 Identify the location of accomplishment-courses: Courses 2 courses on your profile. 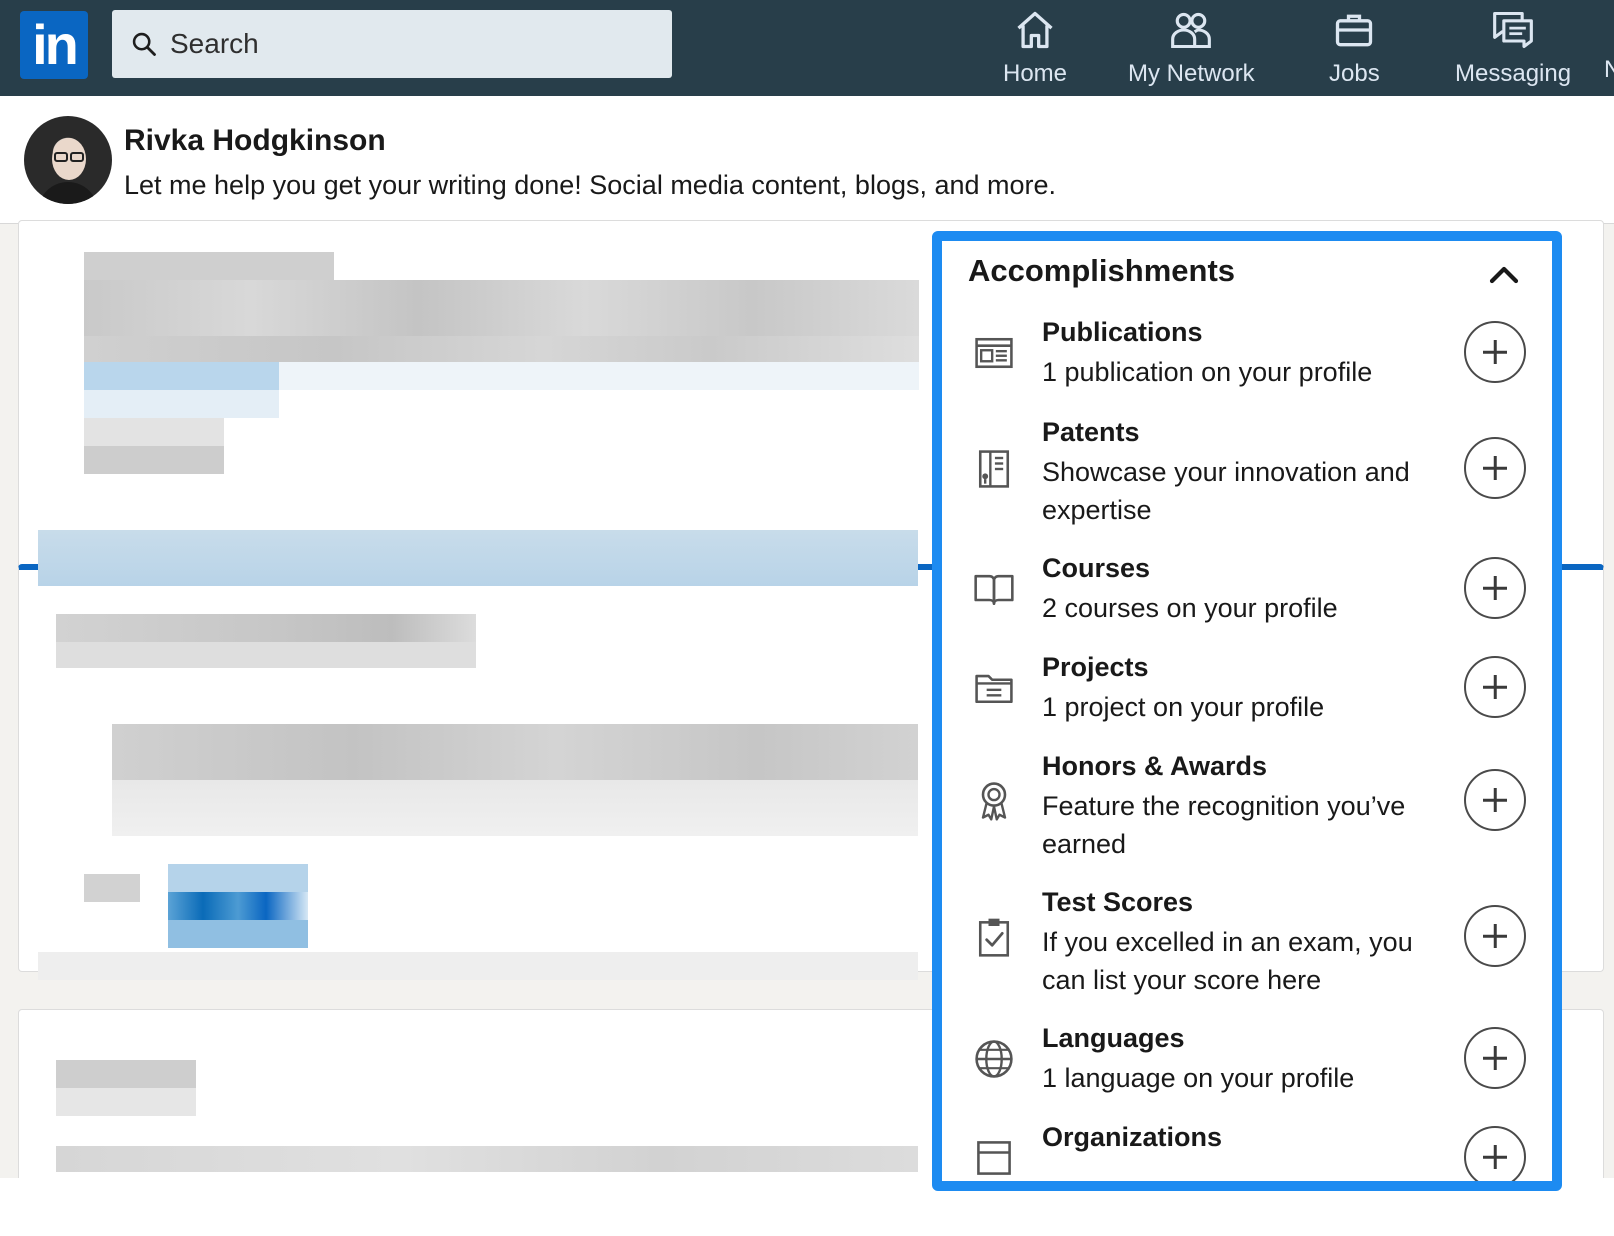
(1247, 601).